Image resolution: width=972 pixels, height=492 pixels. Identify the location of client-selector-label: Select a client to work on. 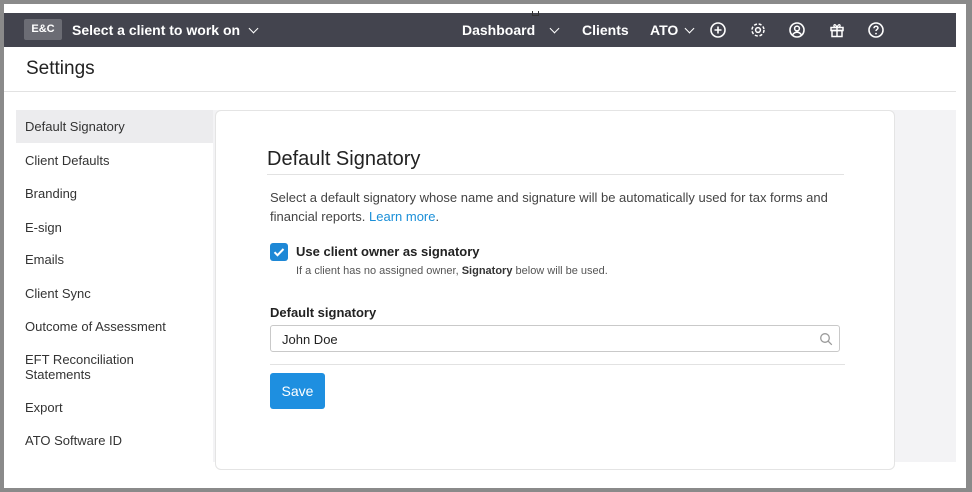
(156, 30).